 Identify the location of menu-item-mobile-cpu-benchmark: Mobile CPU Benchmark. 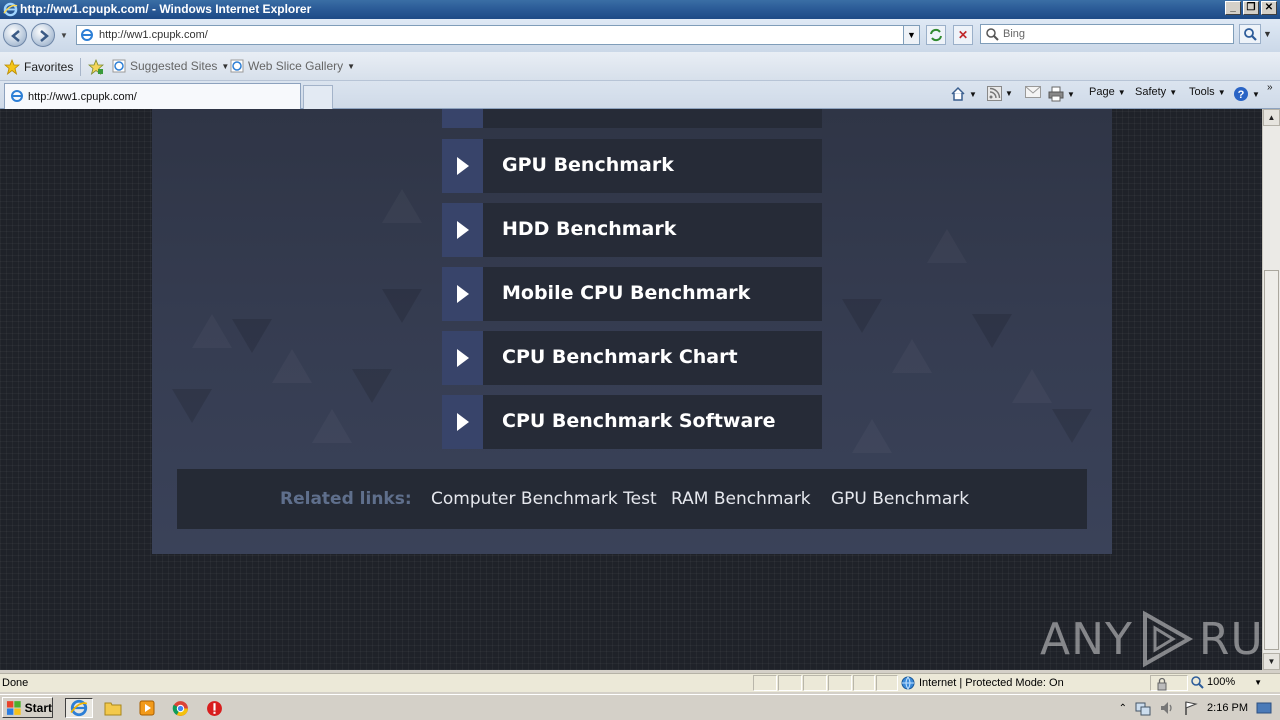
(632, 294).